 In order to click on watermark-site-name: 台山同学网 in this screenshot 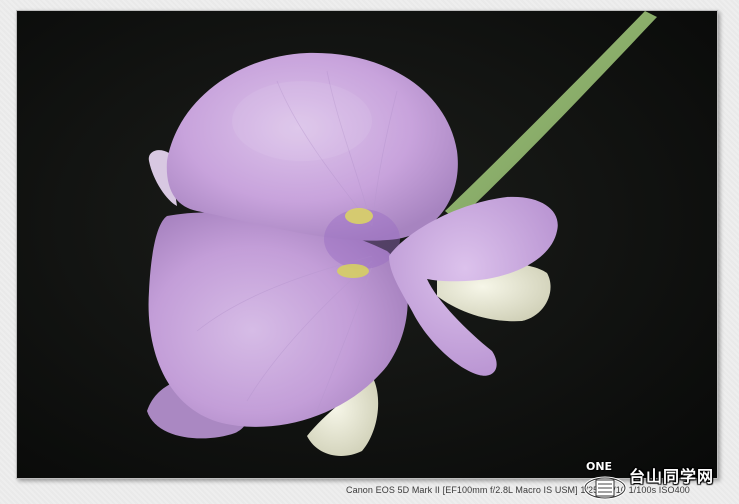, I will do `click(672, 476)`.